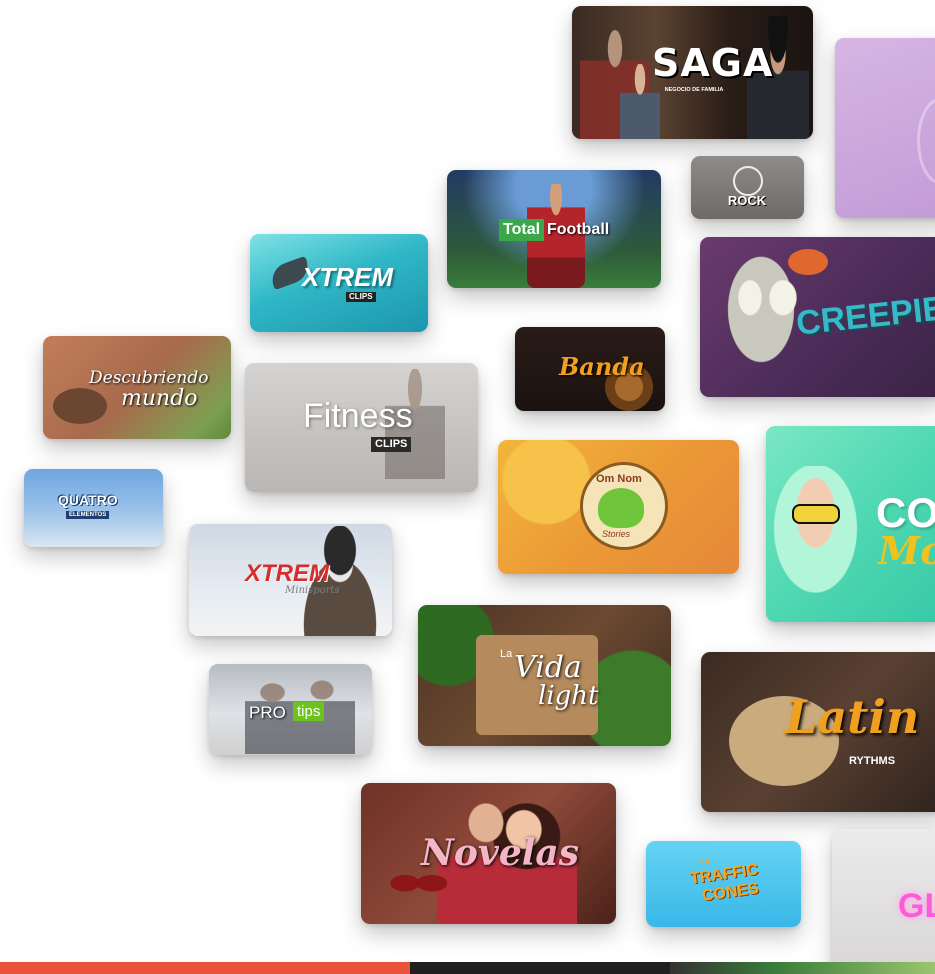 This screenshot has width=935, height=974. Describe the element at coordinates (852, 717) in the screenshot. I see `latin-title: Latin` at that location.